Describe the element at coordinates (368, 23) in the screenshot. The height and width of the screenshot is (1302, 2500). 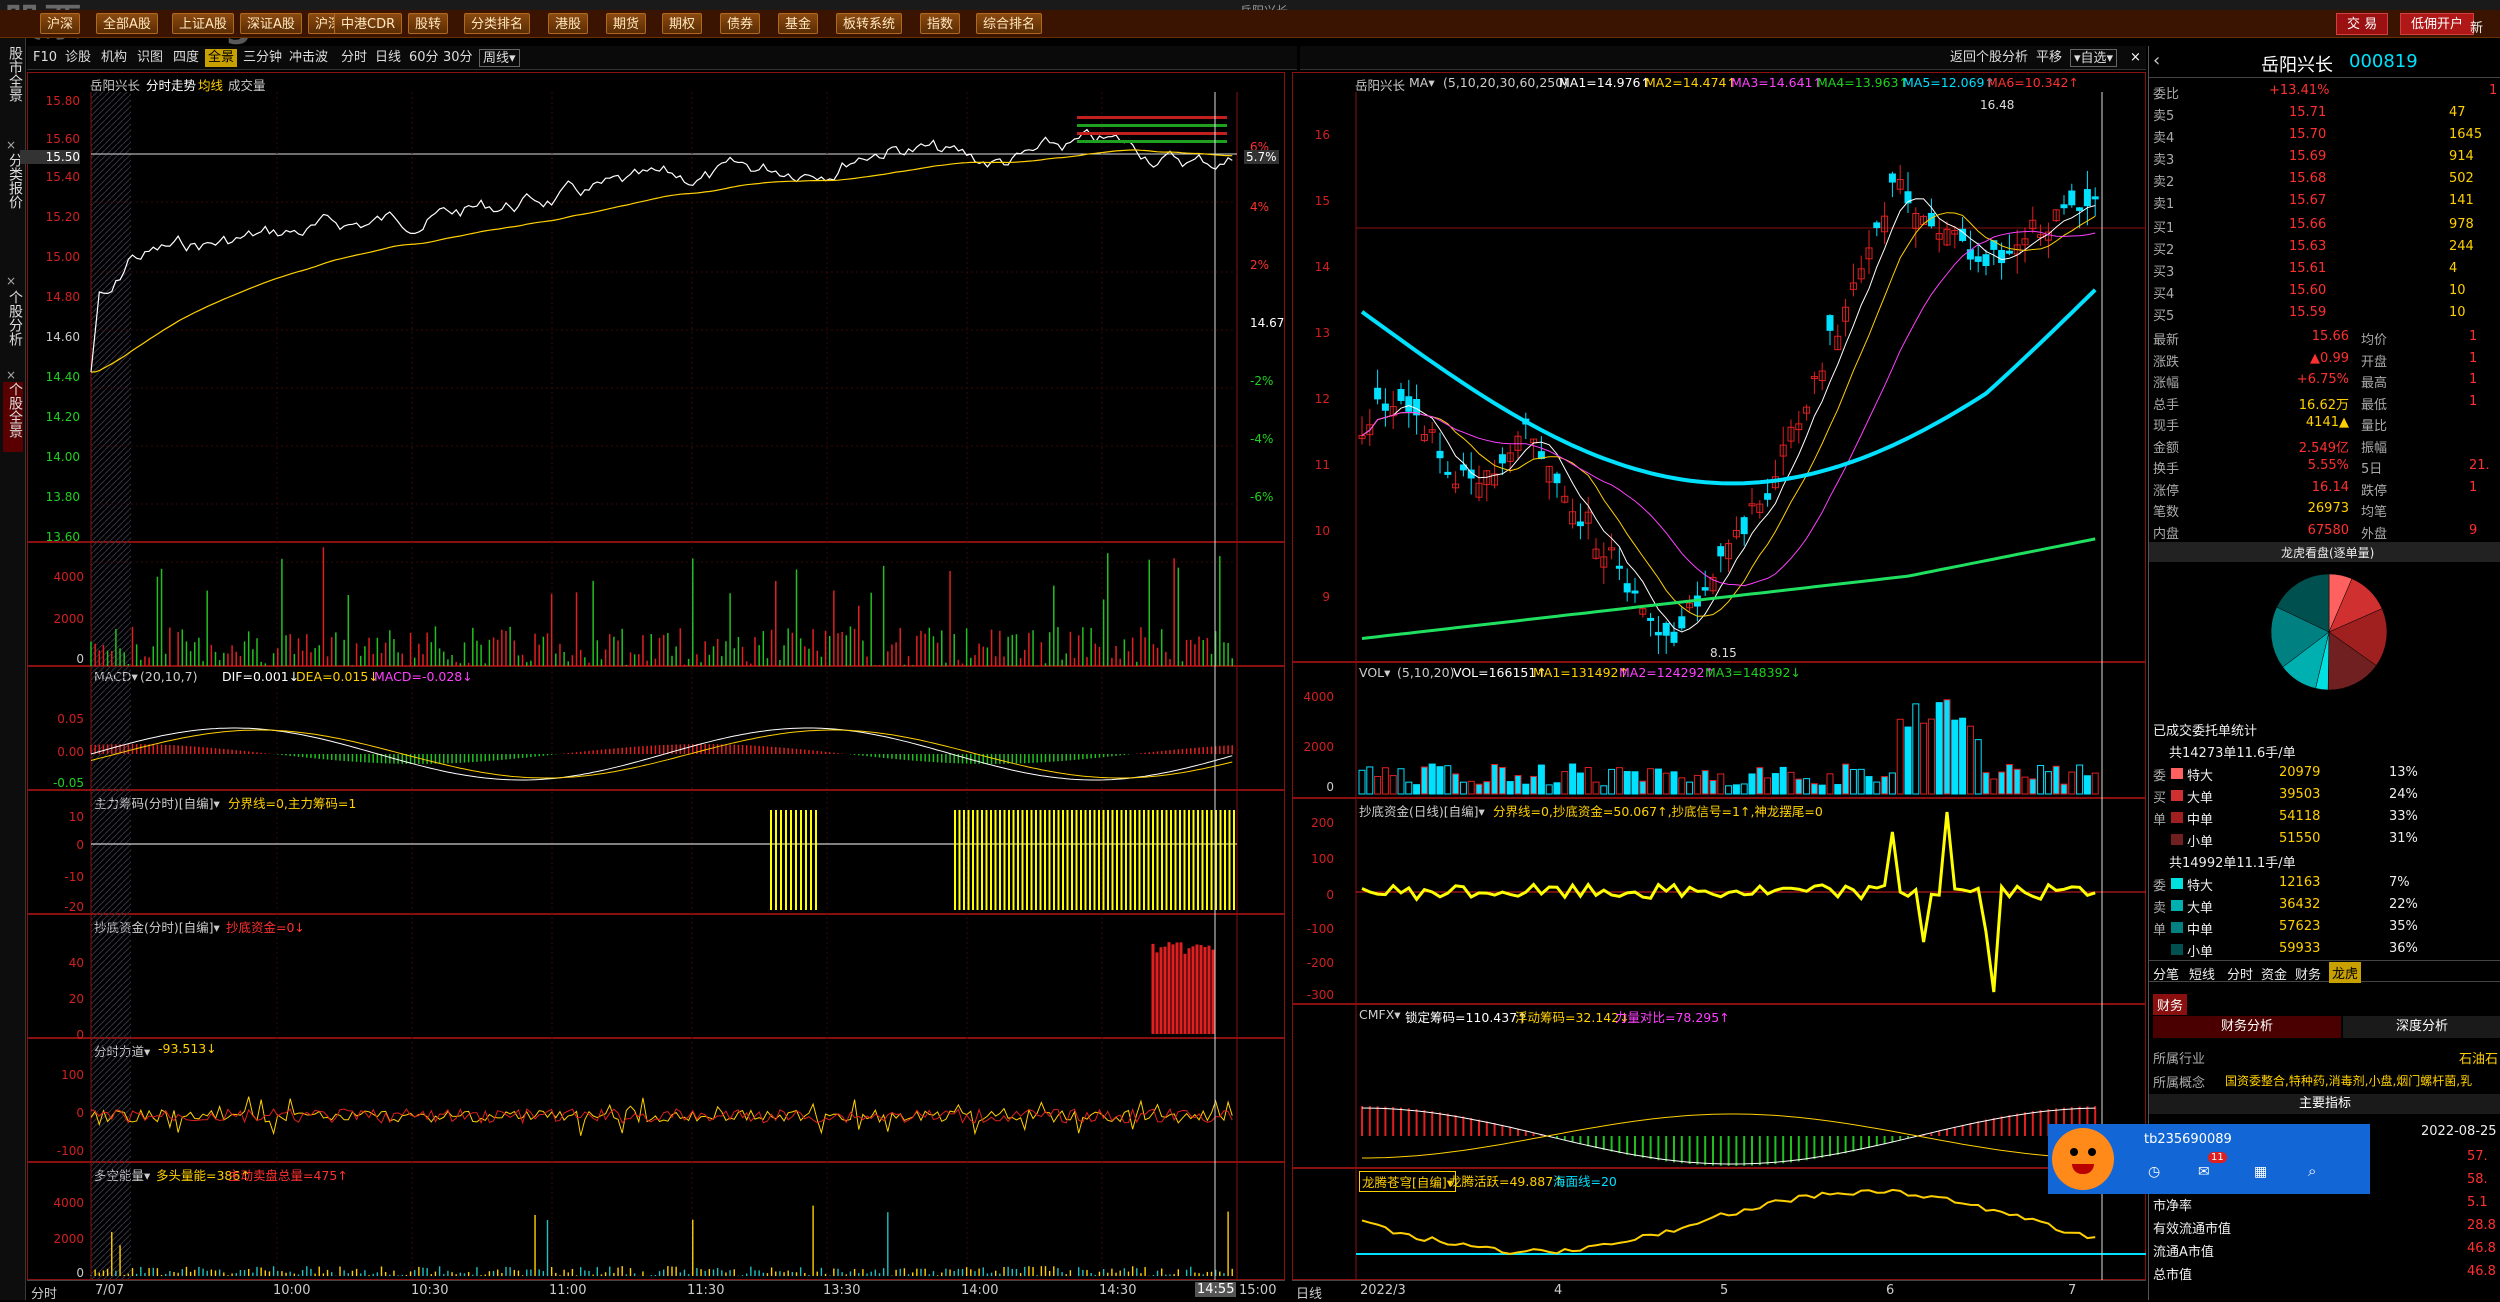
I see `menu-item-cdr: 中港CDR` at that location.